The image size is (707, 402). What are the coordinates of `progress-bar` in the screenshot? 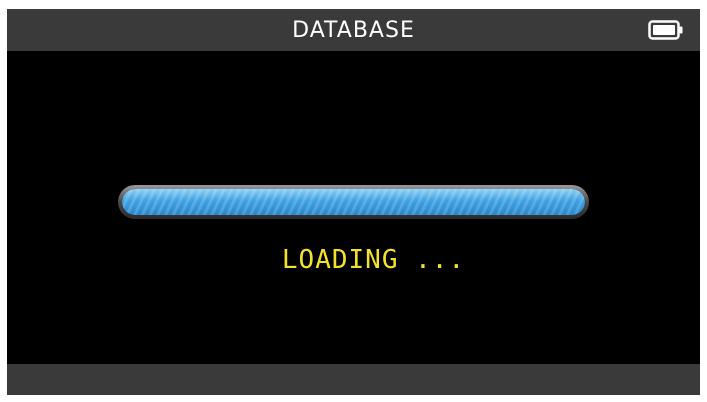 It's located at (353, 202).